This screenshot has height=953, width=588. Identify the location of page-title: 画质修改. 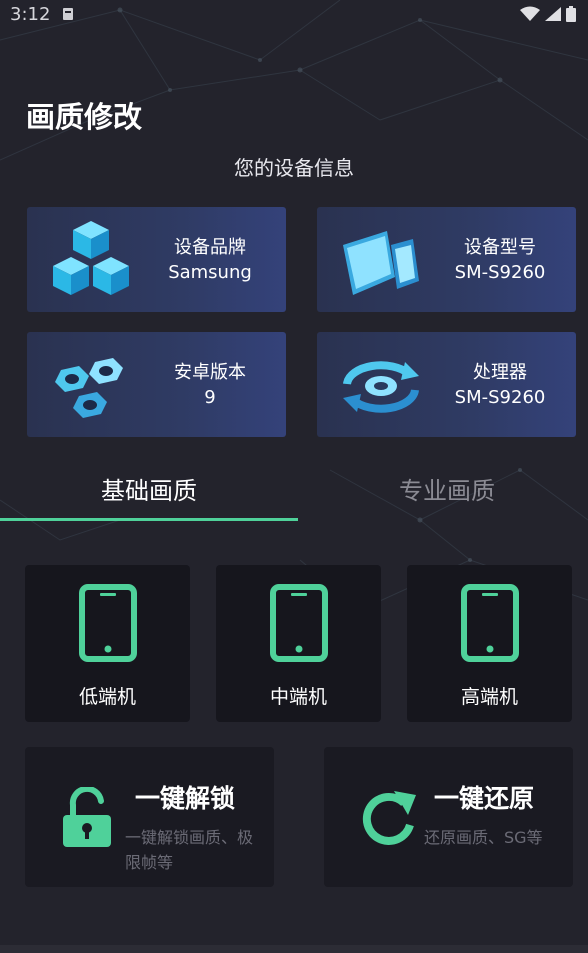
(84, 117).